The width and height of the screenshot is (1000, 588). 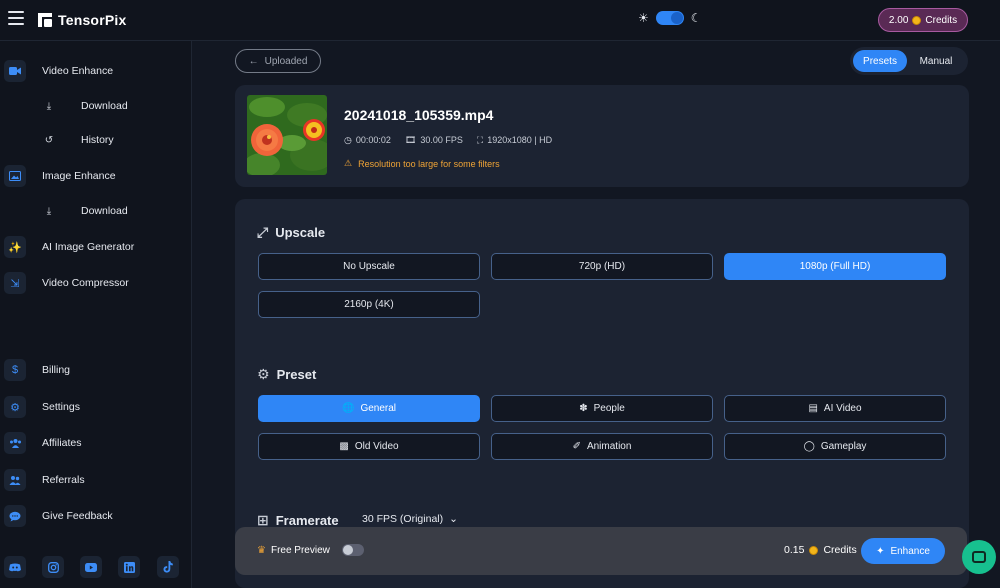 I want to click on preset-option-ai-video: ▤ AI Video, so click(x=835, y=408).